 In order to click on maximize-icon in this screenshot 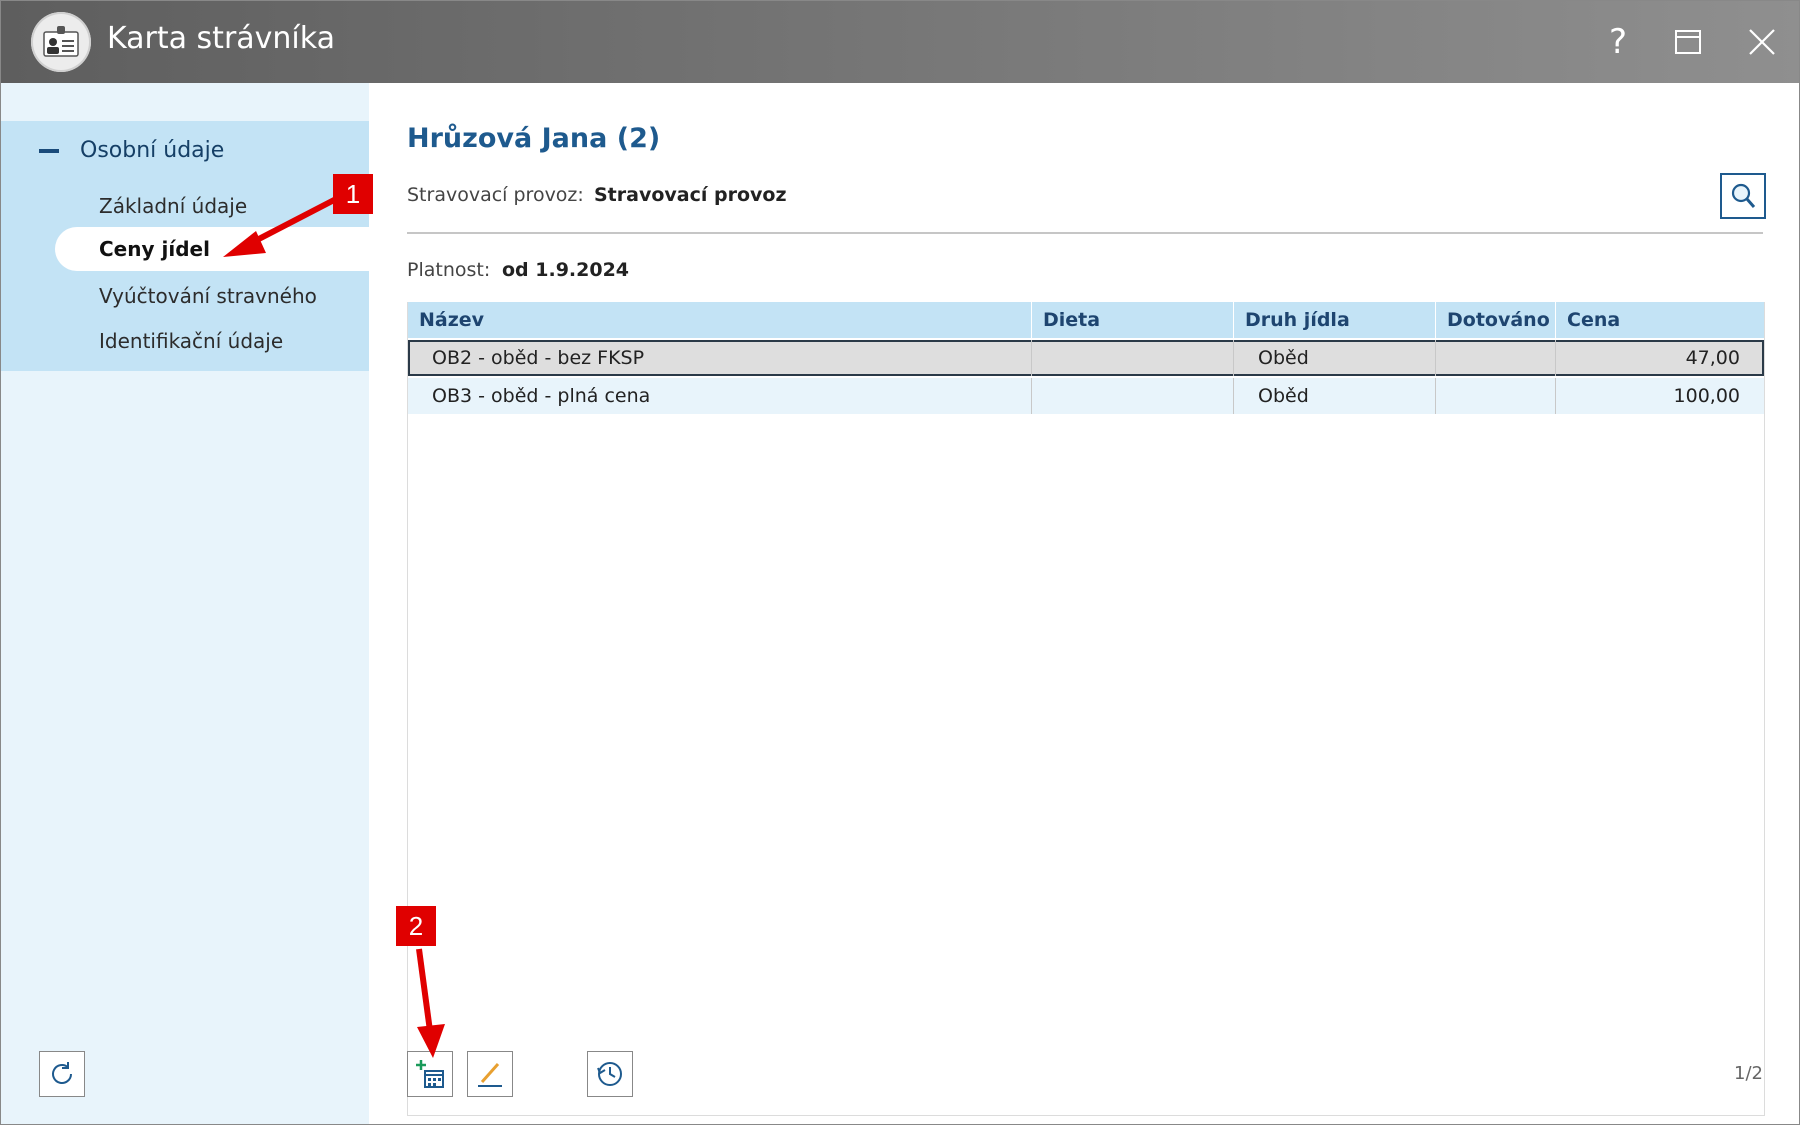, I will do `click(1688, 42)`.